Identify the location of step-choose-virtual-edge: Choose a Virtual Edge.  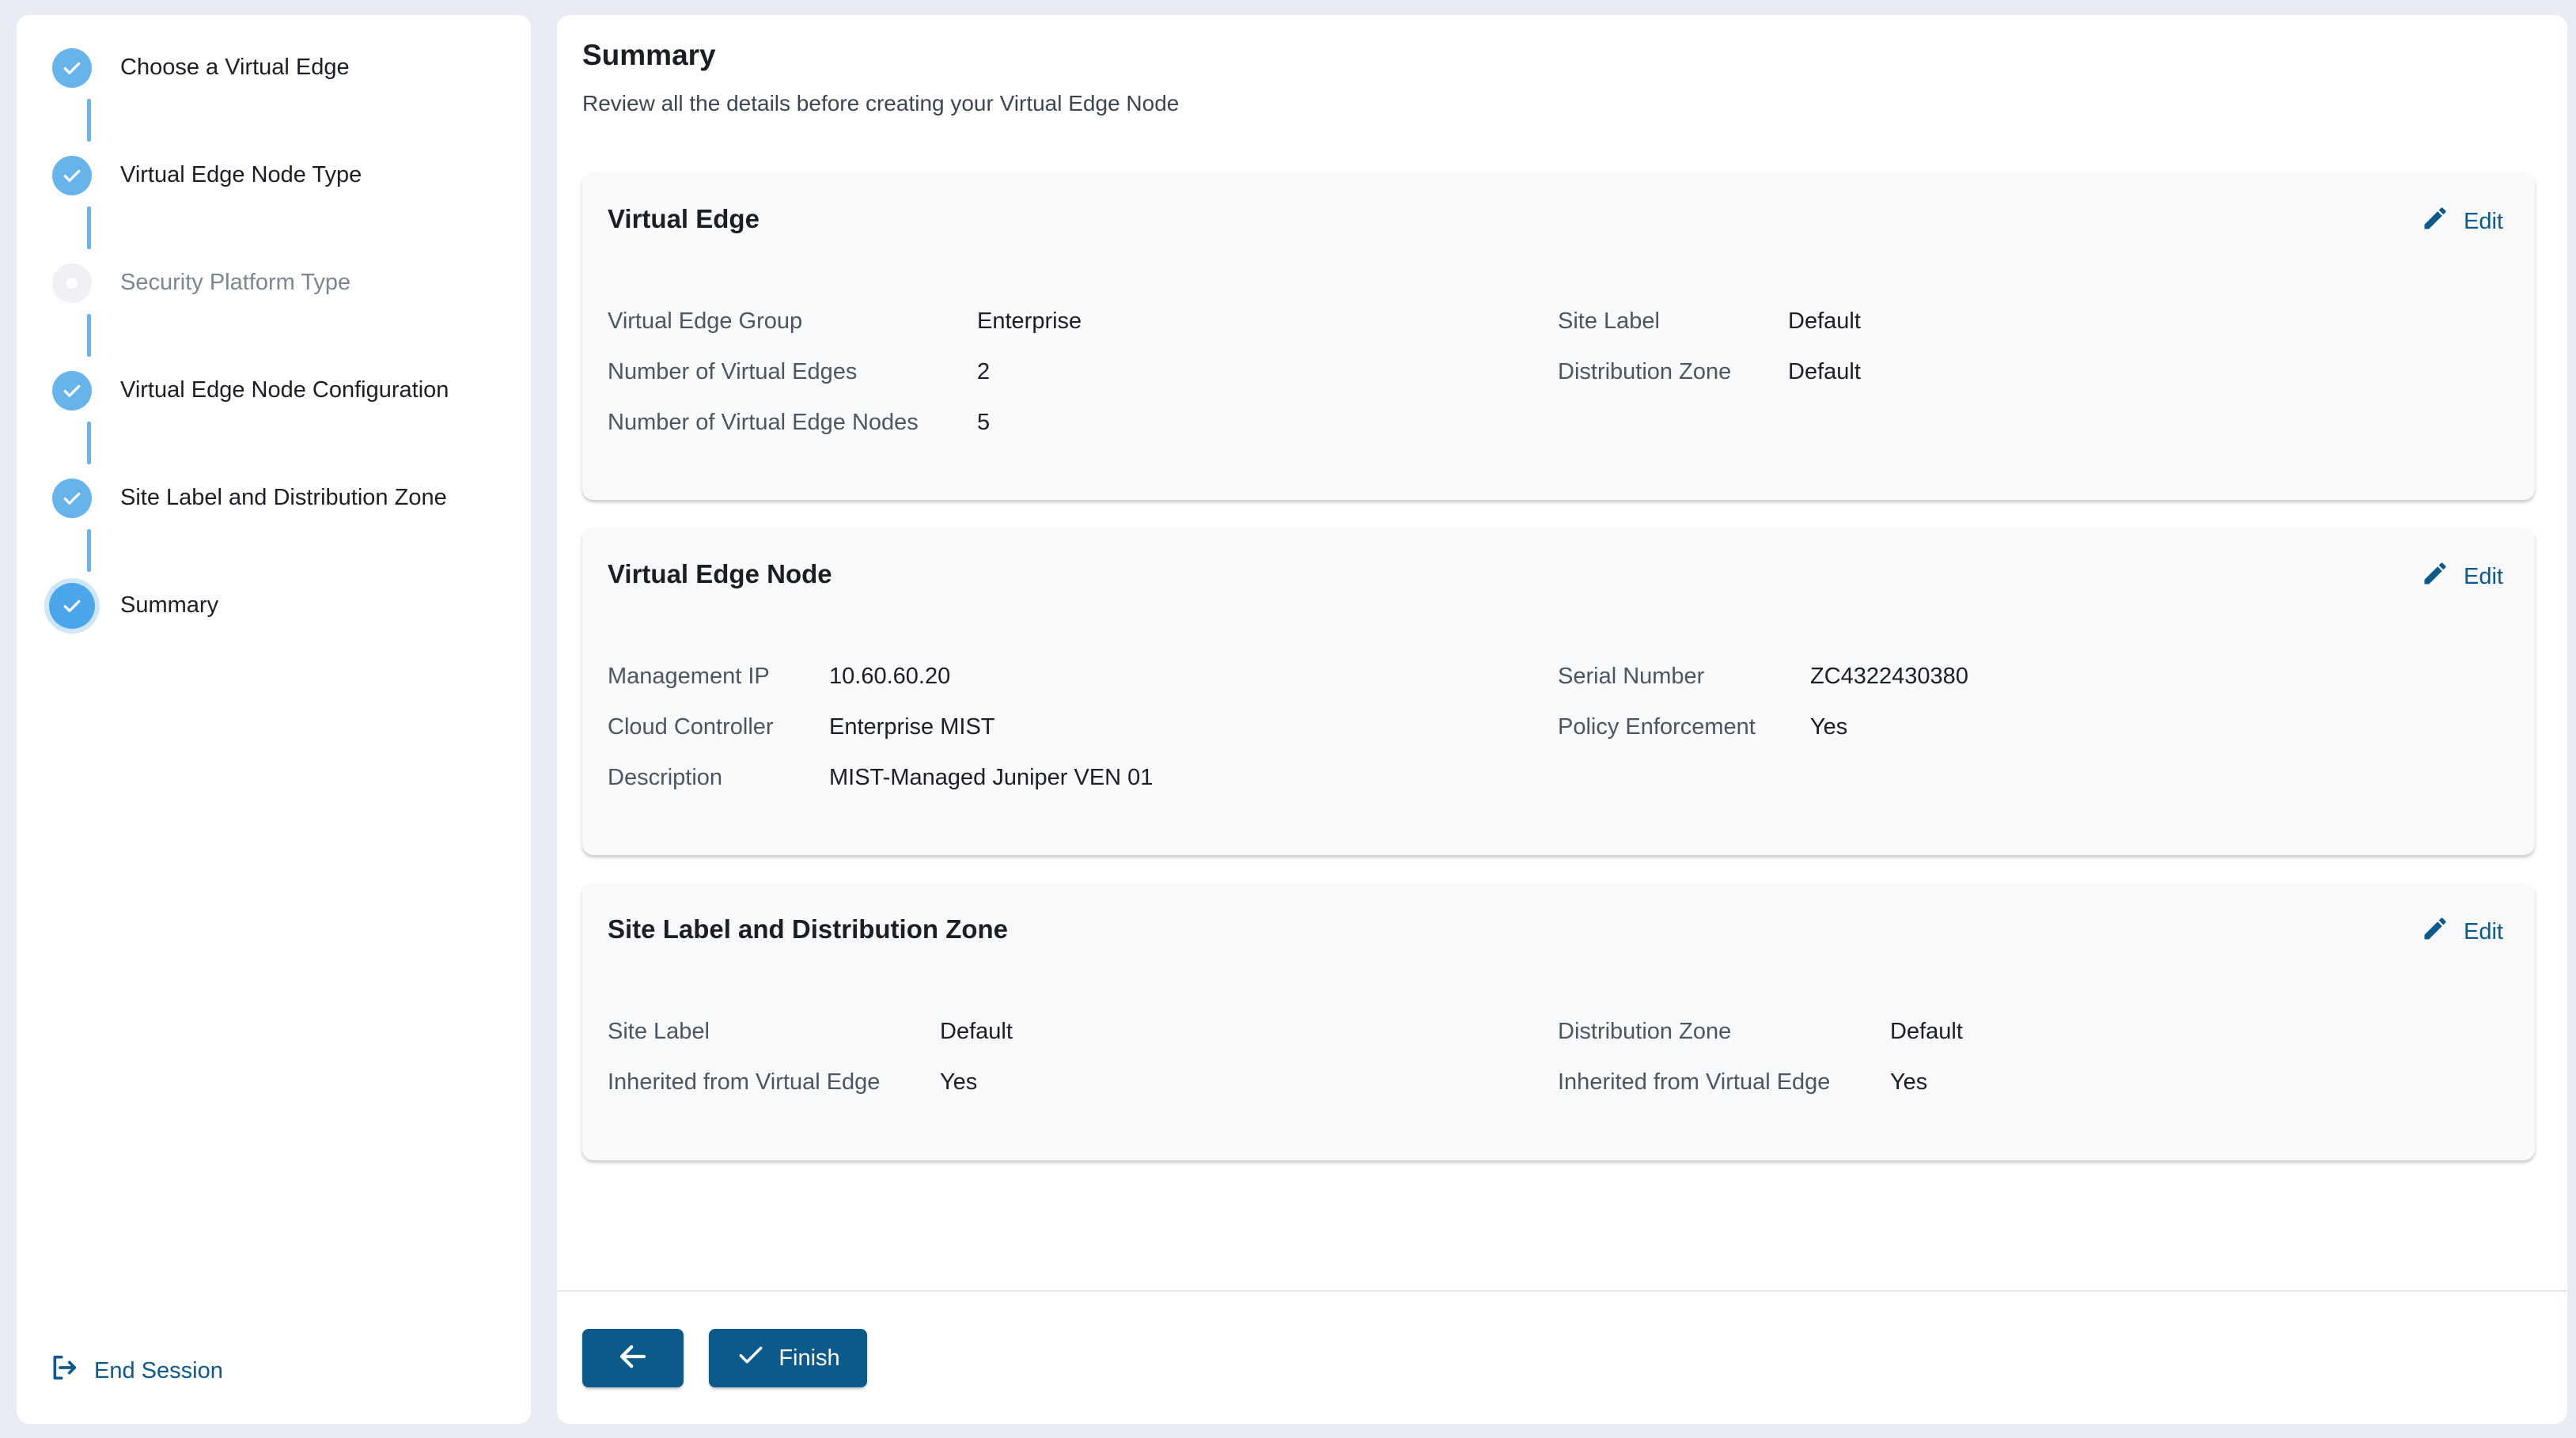
(274, 69).